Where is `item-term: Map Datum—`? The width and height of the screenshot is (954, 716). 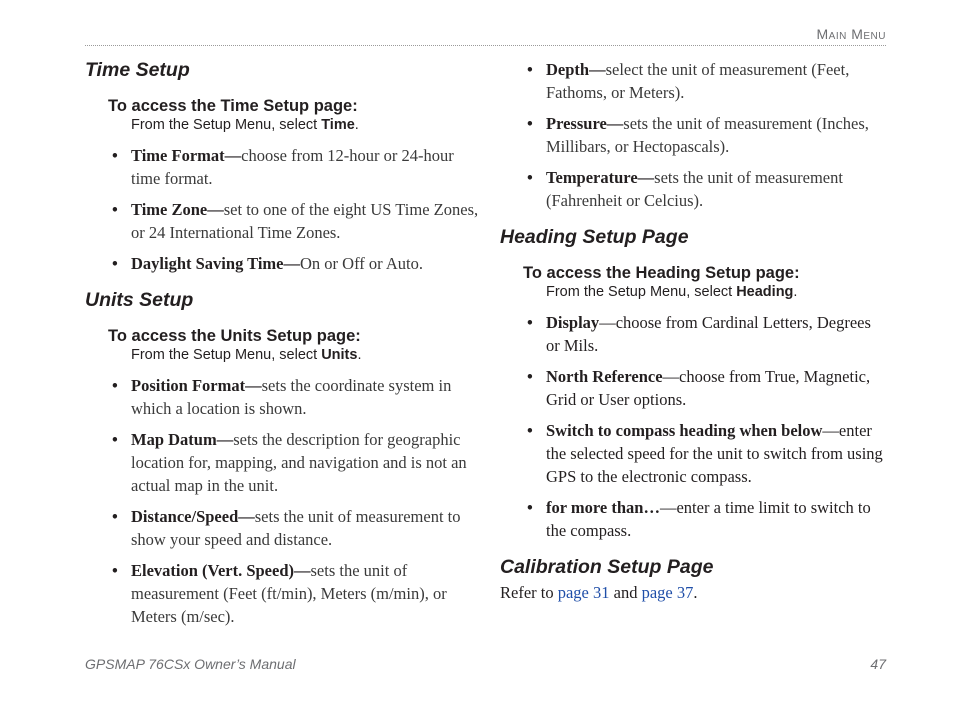 item-term: Map Datum— is located at coordinates (182, 439).